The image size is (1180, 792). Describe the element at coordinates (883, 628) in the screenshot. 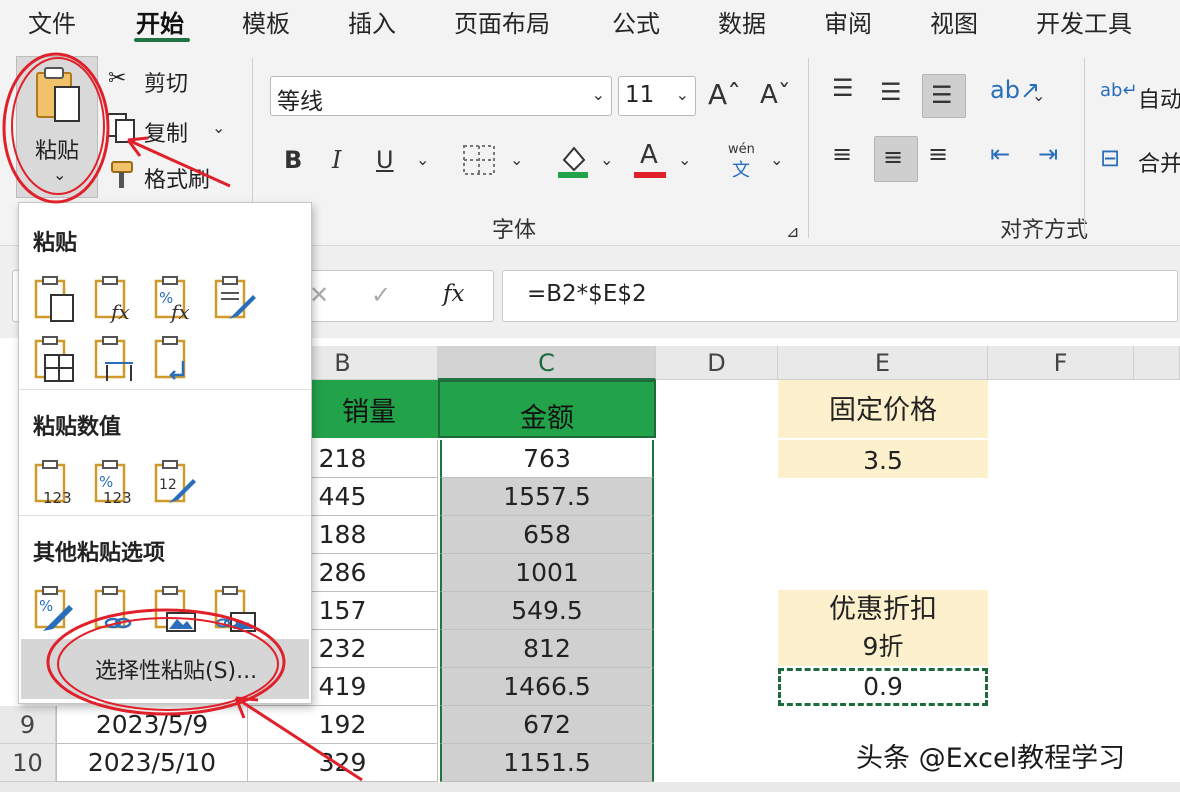

I see `discount-label-cell: 优惠折扣 9折` at that location.